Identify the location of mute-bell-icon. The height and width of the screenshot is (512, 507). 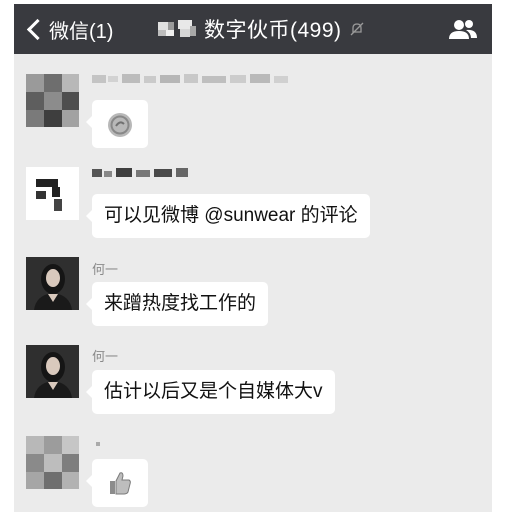
(356, 29).